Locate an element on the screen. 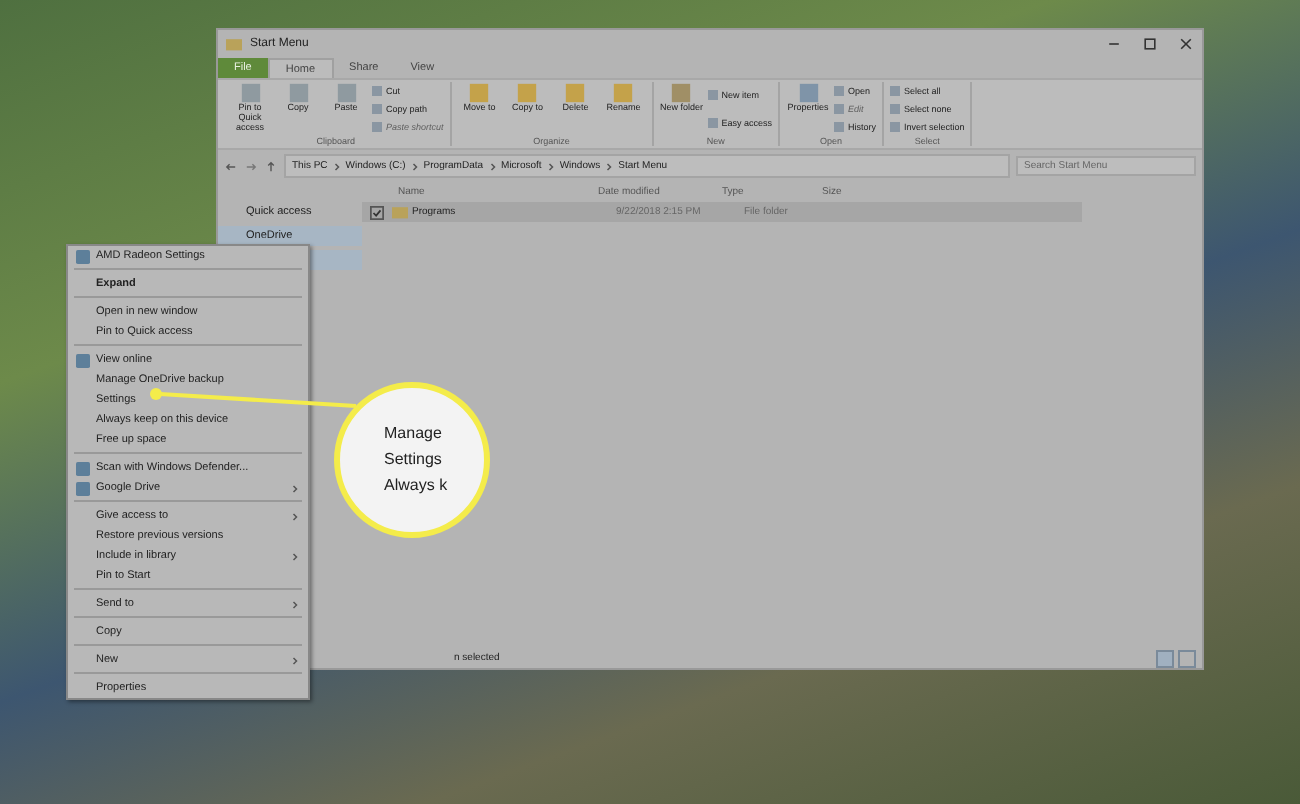  forward-button is located at coordinates (251, 166).